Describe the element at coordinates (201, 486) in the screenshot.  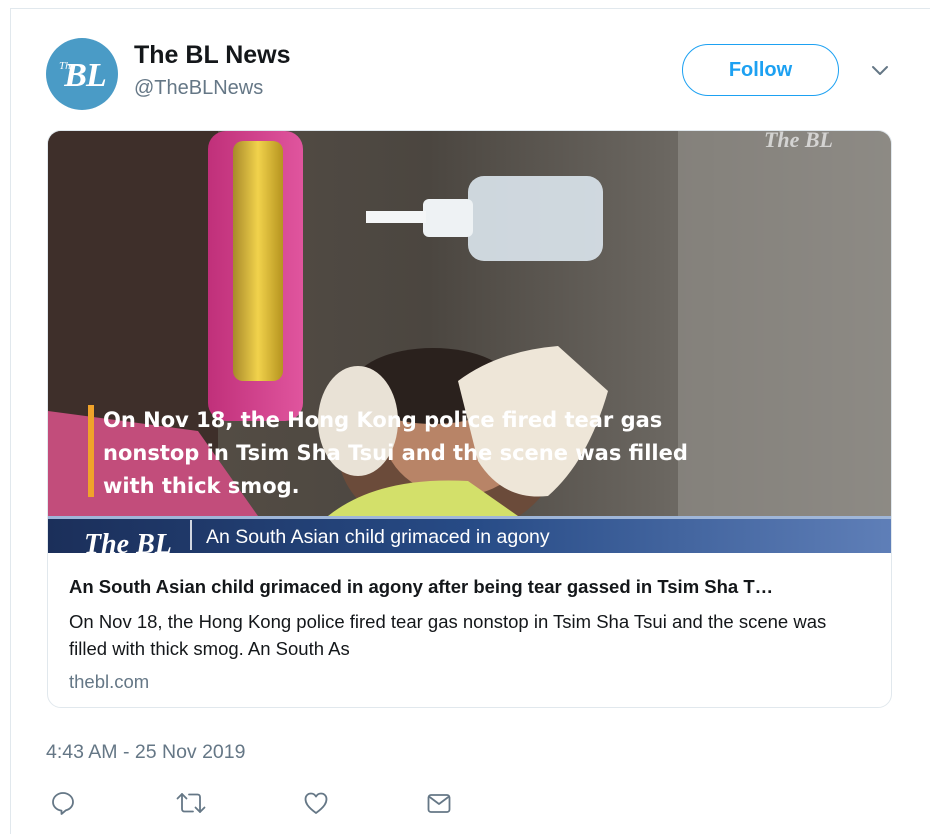
I see `image-caption-line: with thick smog.` at that location.